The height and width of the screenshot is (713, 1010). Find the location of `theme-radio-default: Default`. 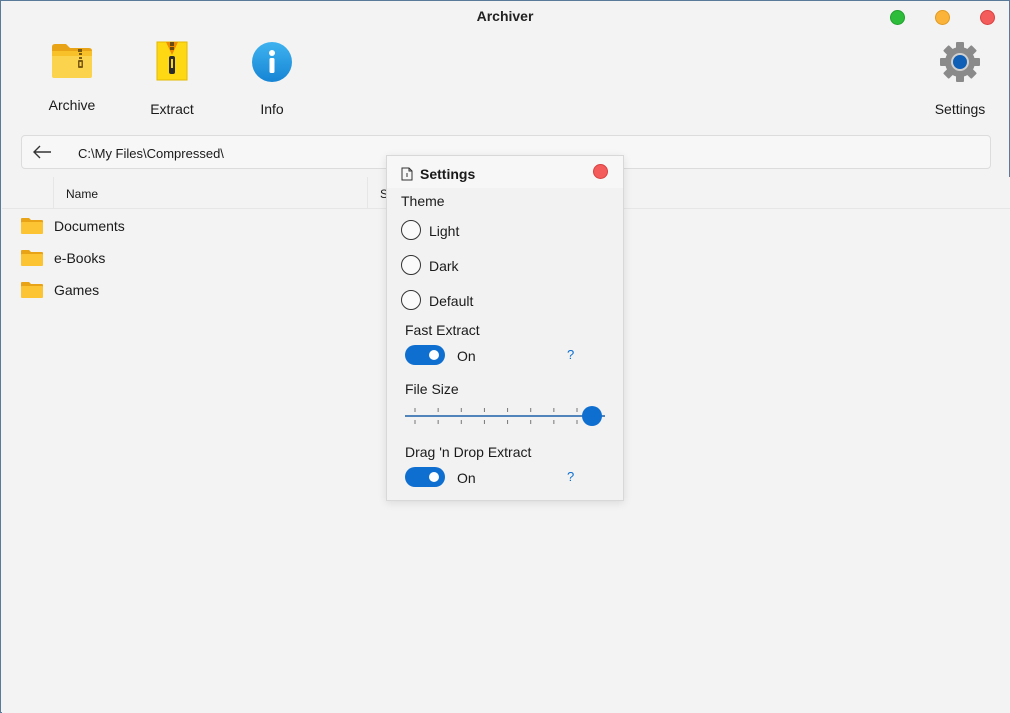

theme-radio-default: Default is located at coordinates (461, 300).